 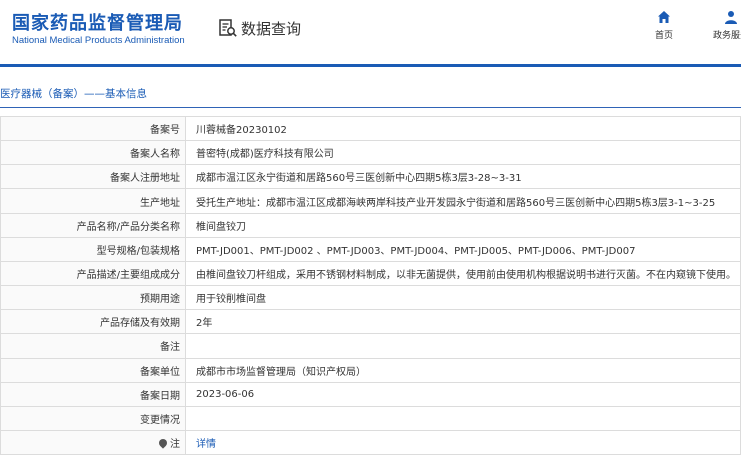 I want to click on field-value: 2年, so click(x=463, y=322).